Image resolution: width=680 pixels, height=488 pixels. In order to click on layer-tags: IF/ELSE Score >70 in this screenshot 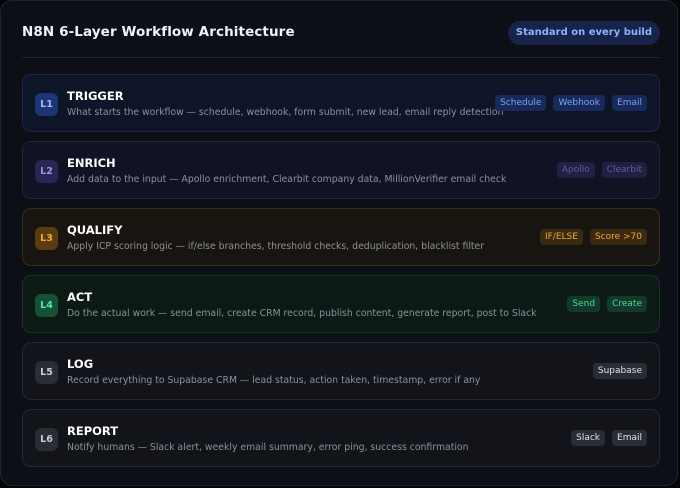, I will do `click(593, 237)`.